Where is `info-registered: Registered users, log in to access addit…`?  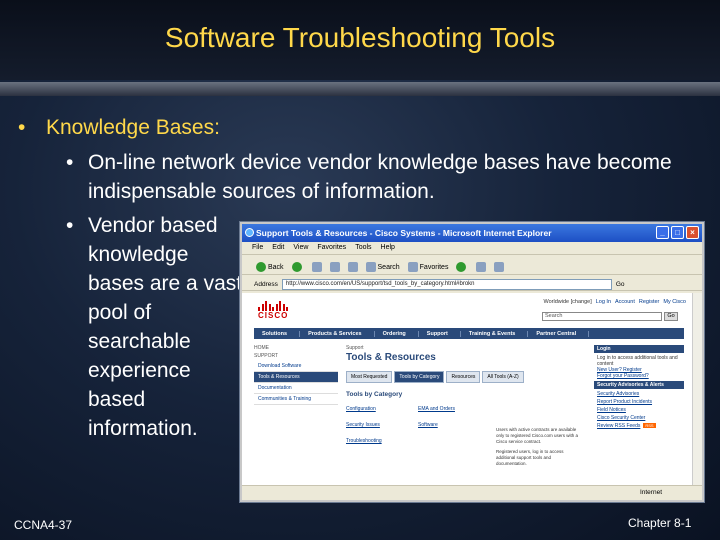
info-registered: Registered users, log in to access addit… is located at coordinates (530, 457).